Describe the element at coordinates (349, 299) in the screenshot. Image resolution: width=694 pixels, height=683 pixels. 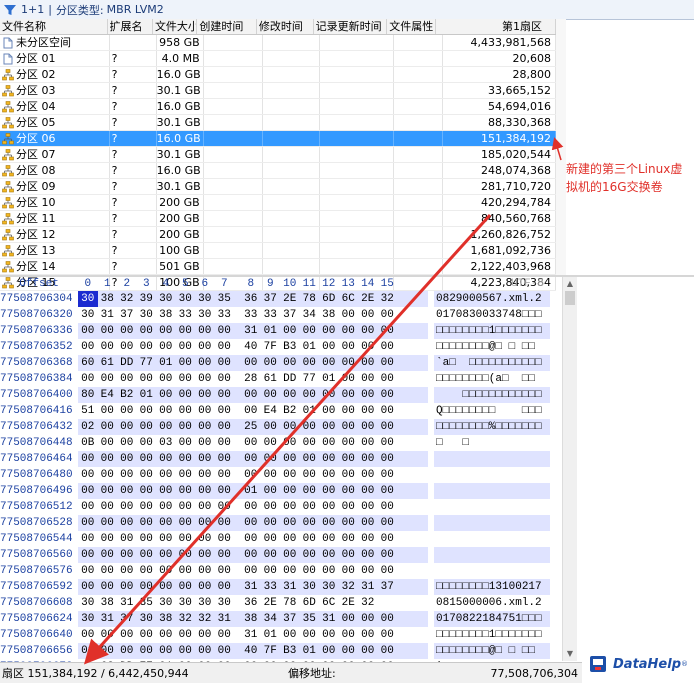
I see `hex-byte: 6C` at that location.